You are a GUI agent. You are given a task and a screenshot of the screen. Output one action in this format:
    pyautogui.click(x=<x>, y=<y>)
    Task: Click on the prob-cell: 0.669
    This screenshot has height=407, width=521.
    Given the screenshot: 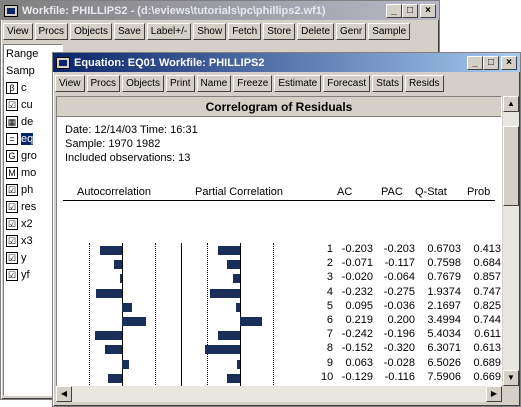 What is the action you would take?
    pyautogui.click(x=487, y=376)
    